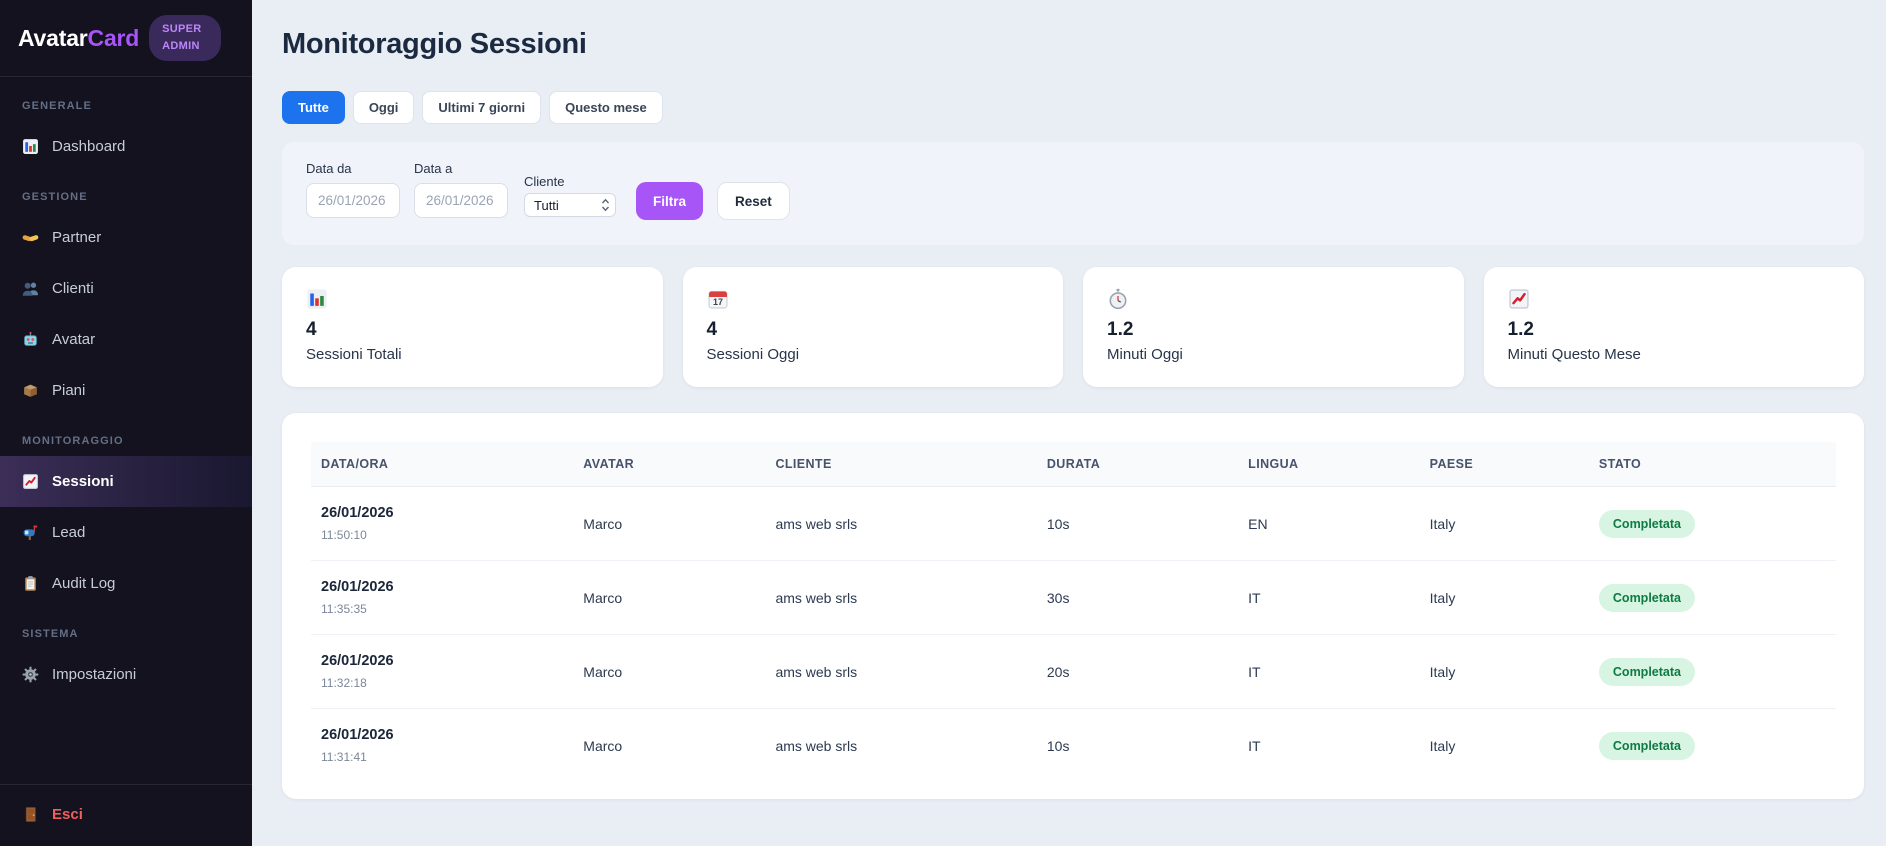  What do you see at coordinates (1329, 523) in the screenshot?
I see `session-lingua: EN` at bounding box center [1329, 523].